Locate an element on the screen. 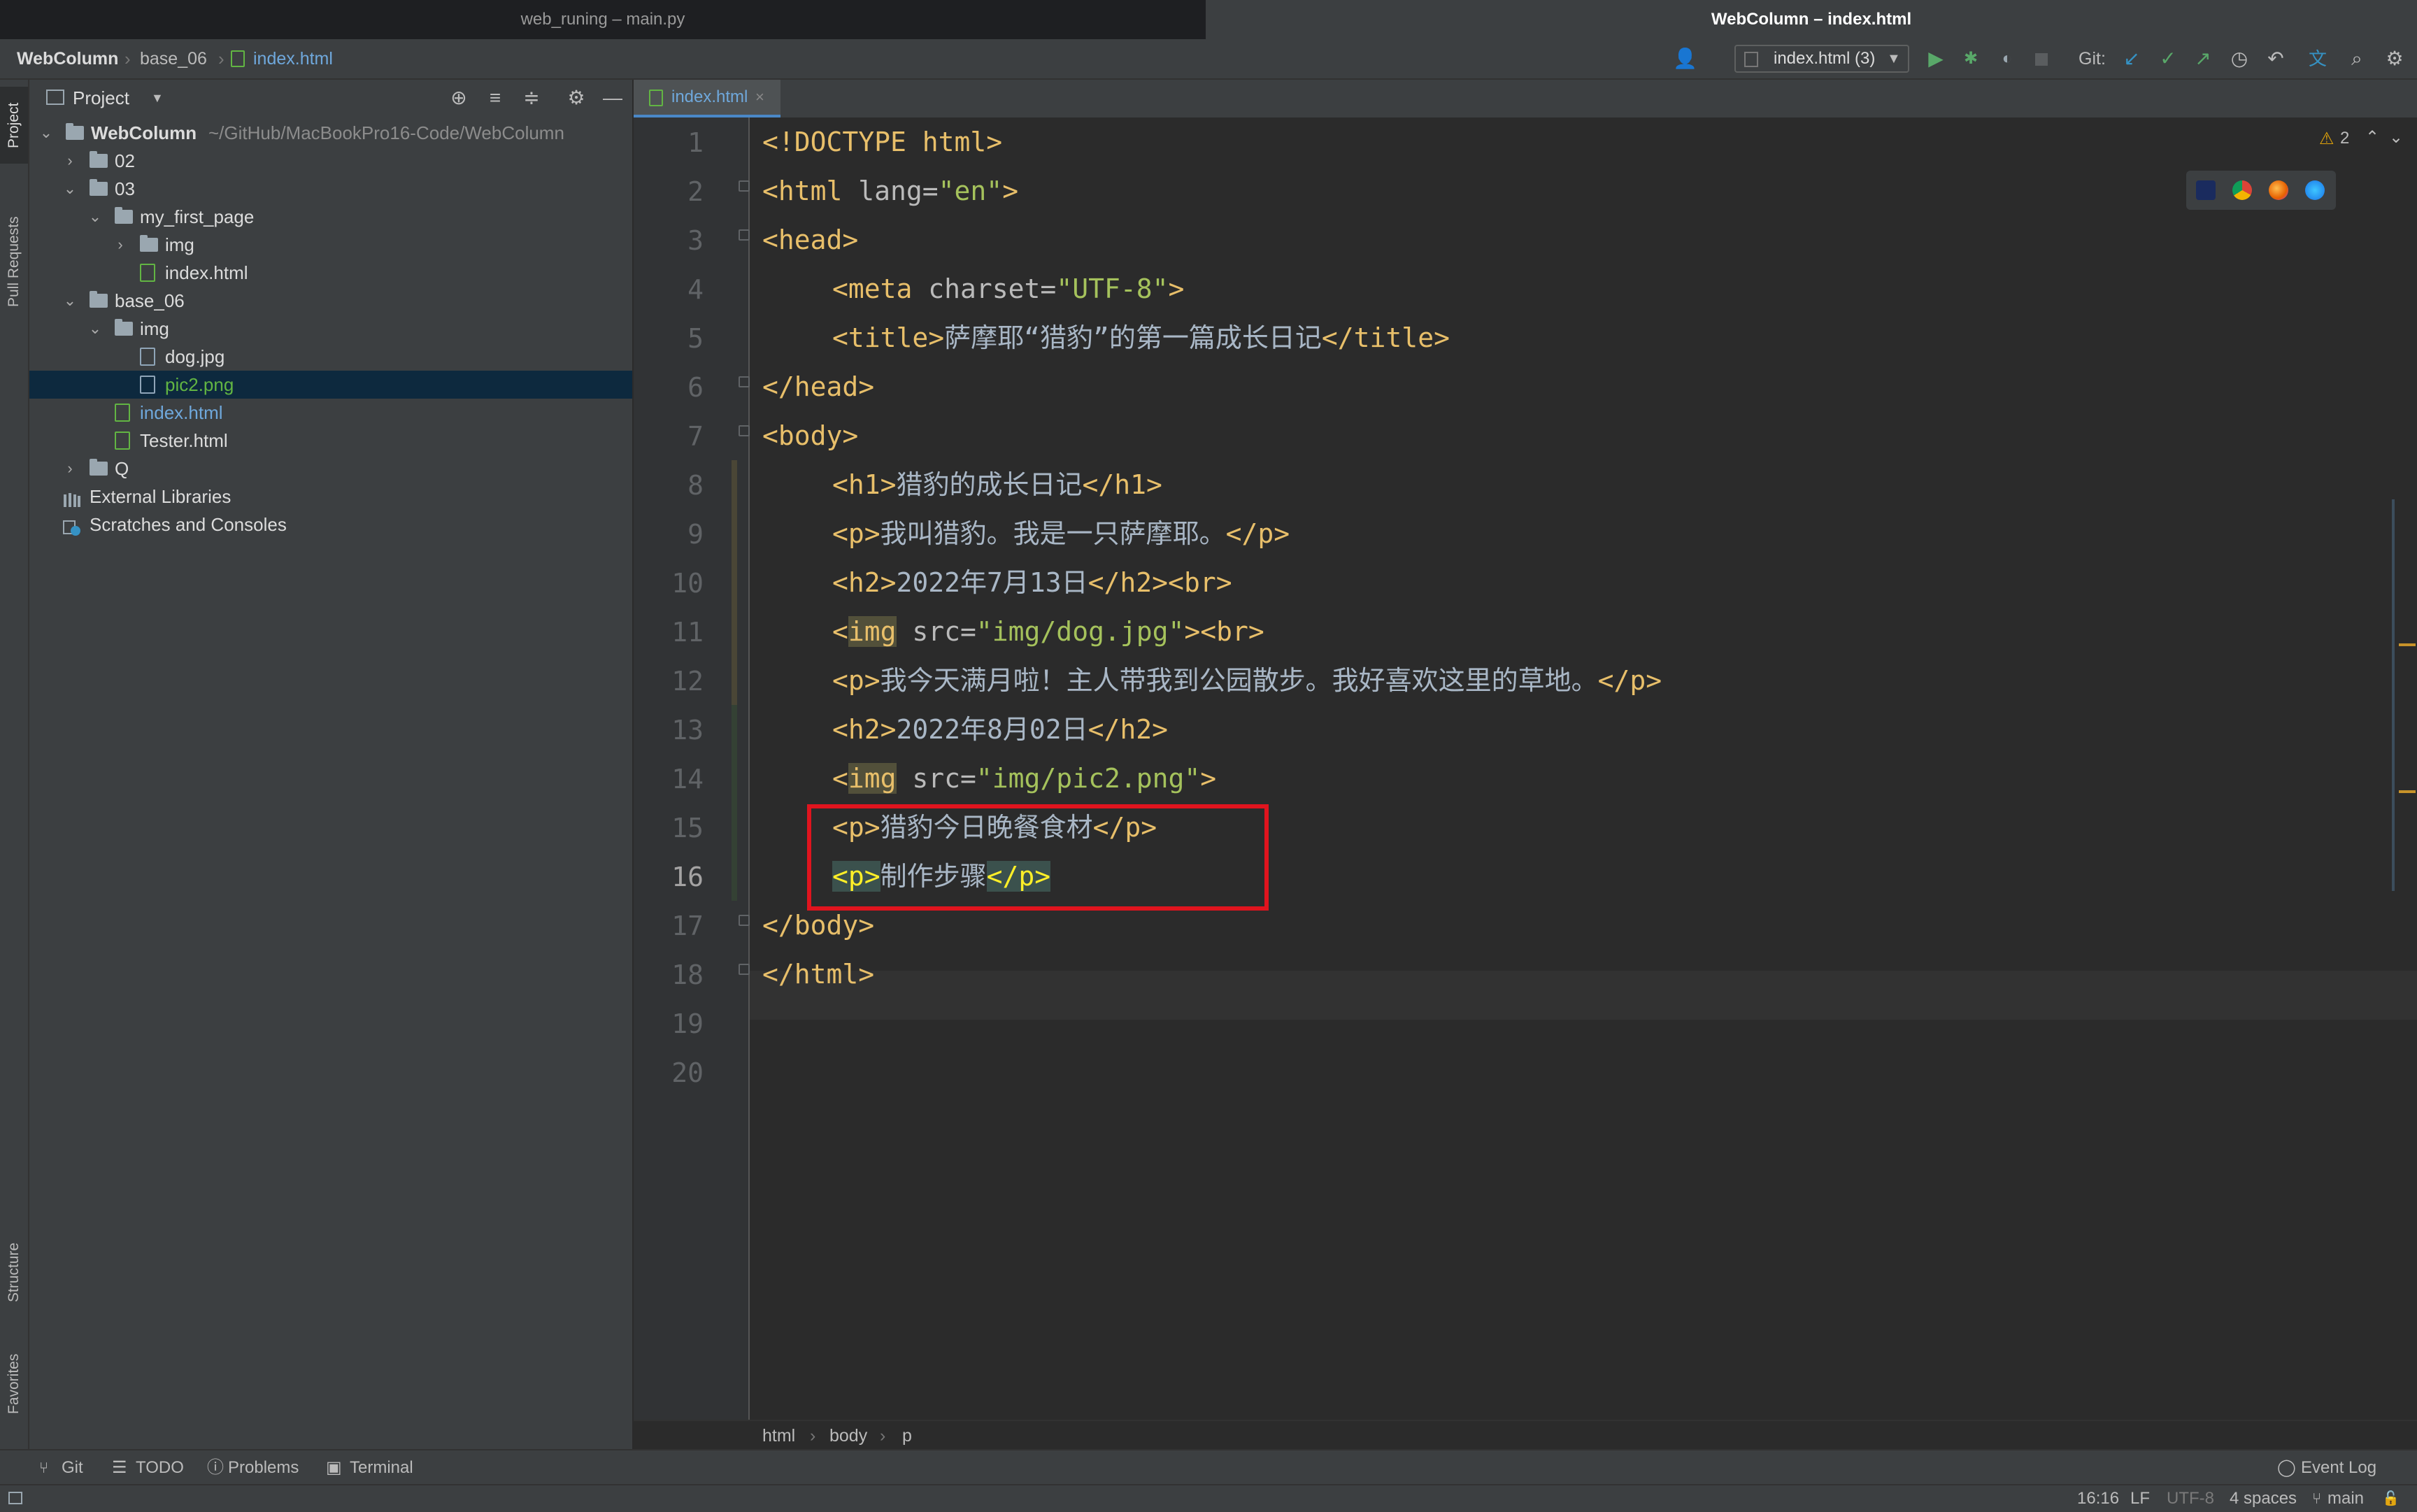 This screenshot has height=1512, width=2417. tree-item-dog-jpg: dog.jpg is located at coordinates (330, 357).